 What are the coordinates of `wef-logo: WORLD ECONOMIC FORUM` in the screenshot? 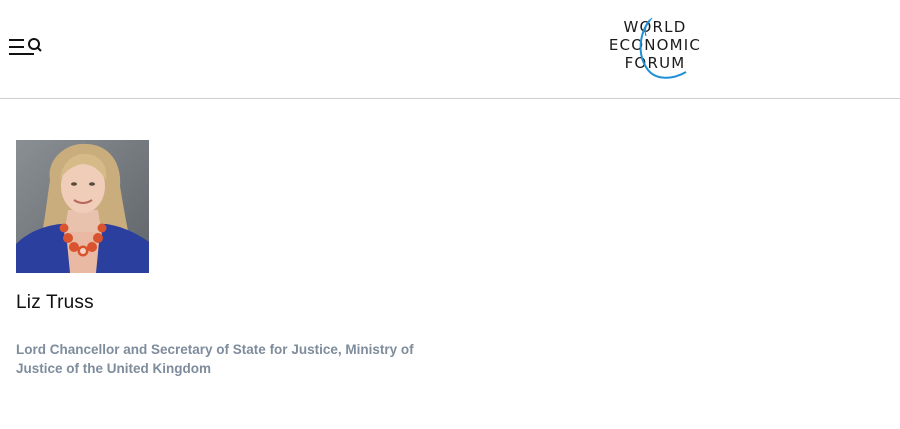 It's located at (655, 49).